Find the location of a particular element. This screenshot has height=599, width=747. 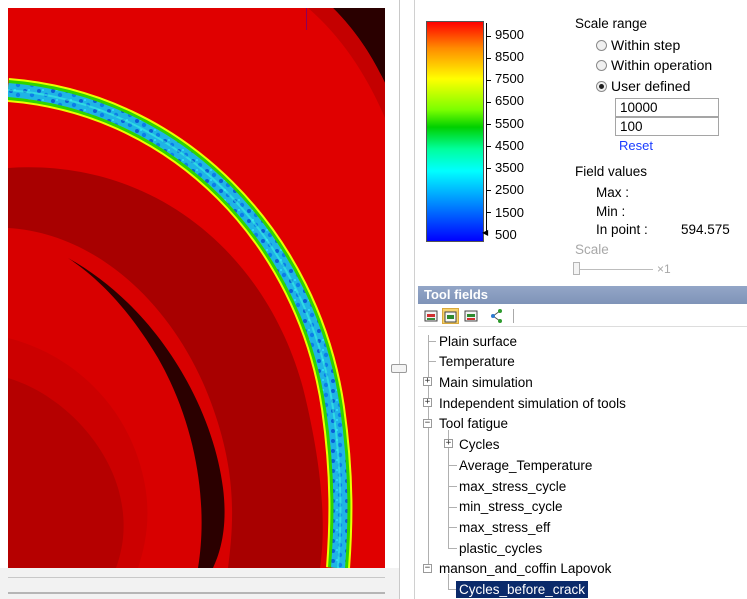

max-value-input is located at coordinates (667, 107).